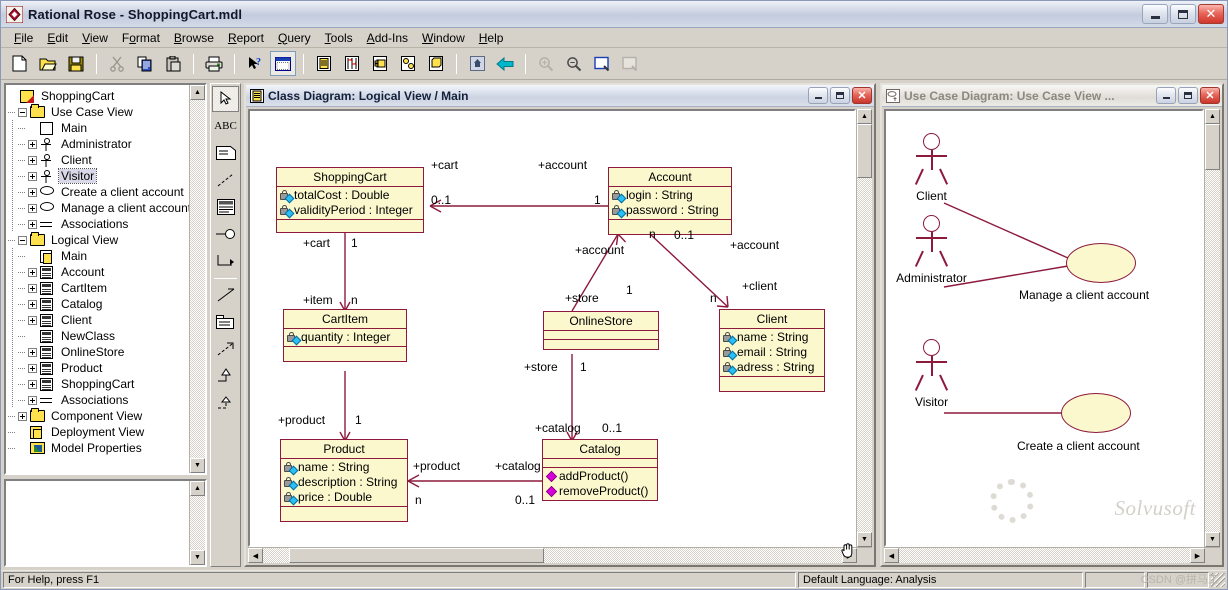 The image size is (1228, 590). Describe the element at coordinates (98, 112) in the screenshot. I see `tree-item-use-case-view: Use Case View` at that location.